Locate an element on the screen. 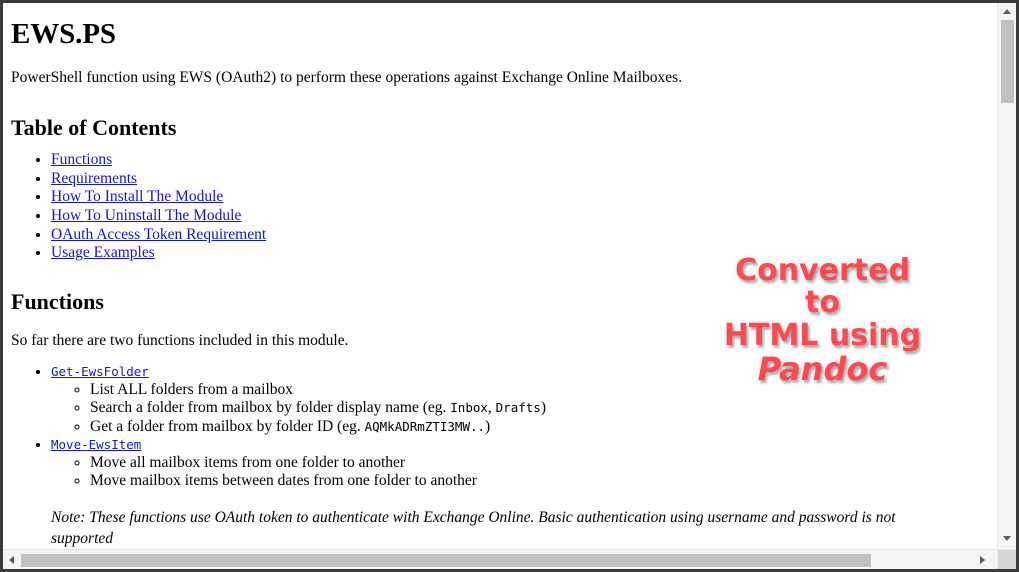 The width and height of the screenshot is (1019, 572). capability-text-mid: , is located at coordinates (491, 408).